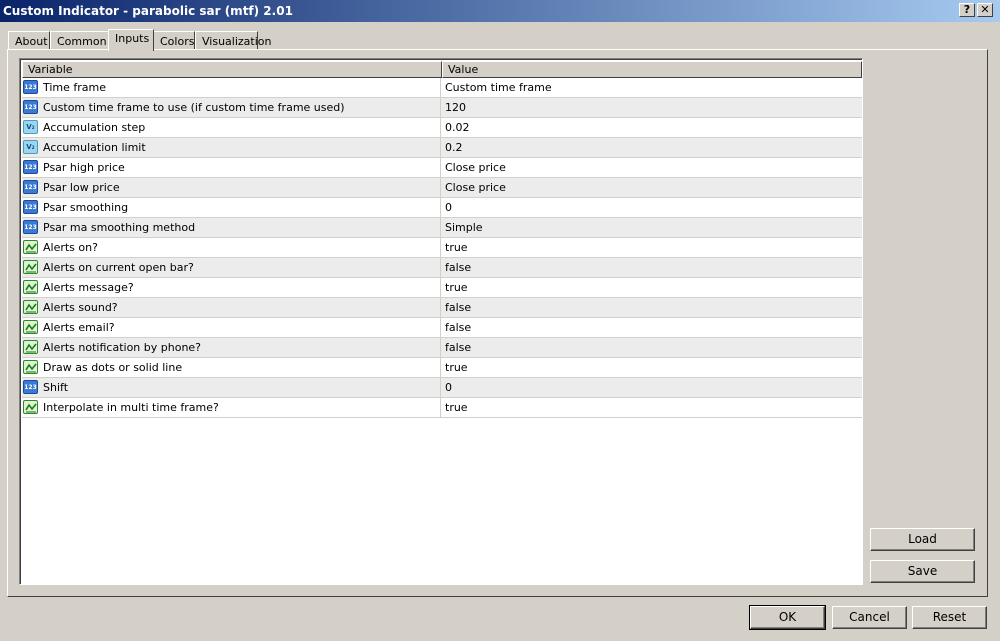 The image size is (1000, 641). What do you see at coordinates (231, 227) in the screenshot?
I see `variable-cell: 123 Psar ma smoothing method` at bounding box center [231, 227].